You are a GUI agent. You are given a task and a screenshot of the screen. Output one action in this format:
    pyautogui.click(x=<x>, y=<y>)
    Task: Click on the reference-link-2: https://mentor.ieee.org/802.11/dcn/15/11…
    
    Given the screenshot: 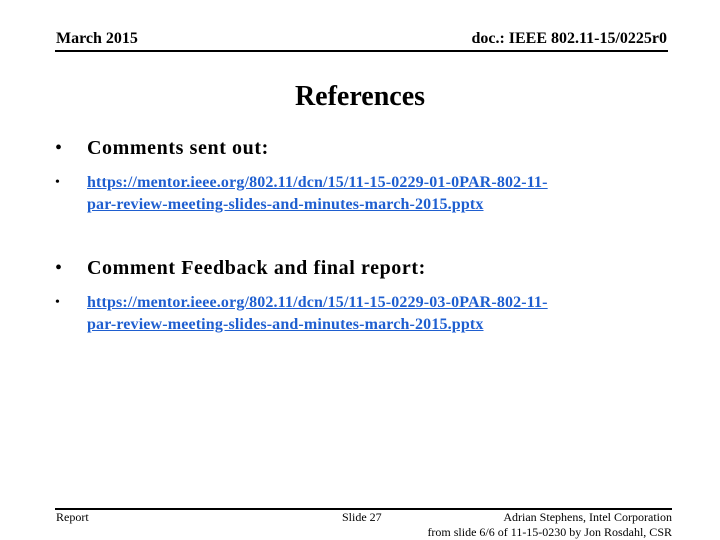 What is the action you would take?
    pyautogui.click(x=382, y=314)
    